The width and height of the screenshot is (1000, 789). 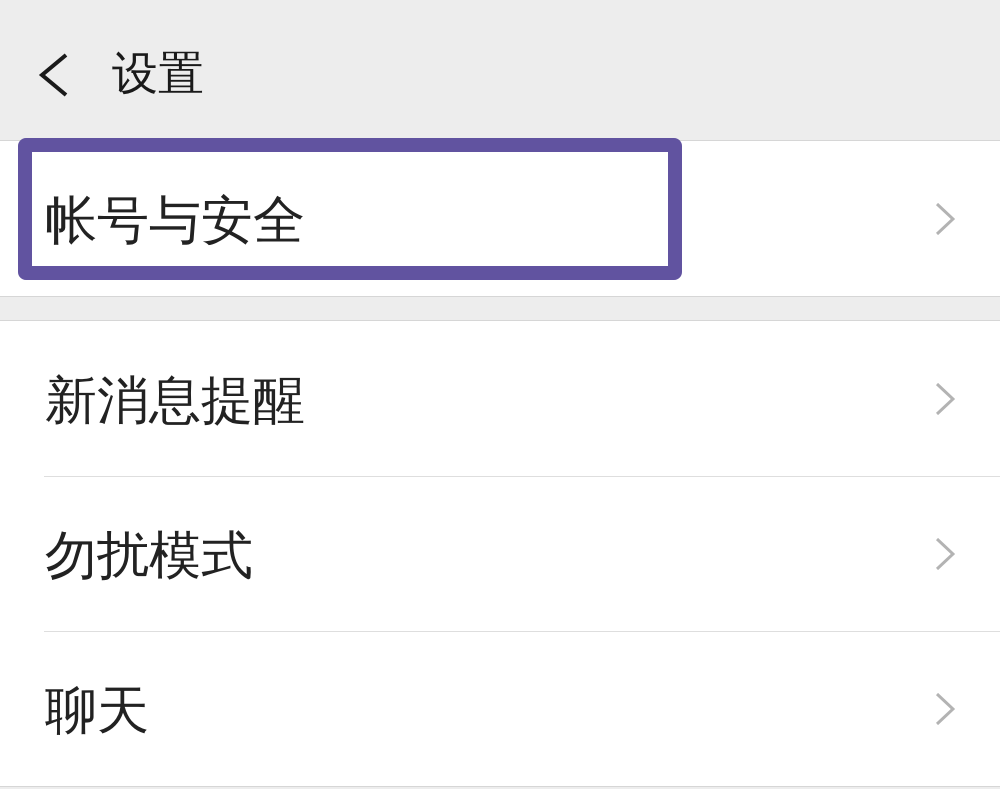 What do you see at coordinates (158, 73) in the screenshot?
I see `page-title: 设置` at bounding box center [158, 73].